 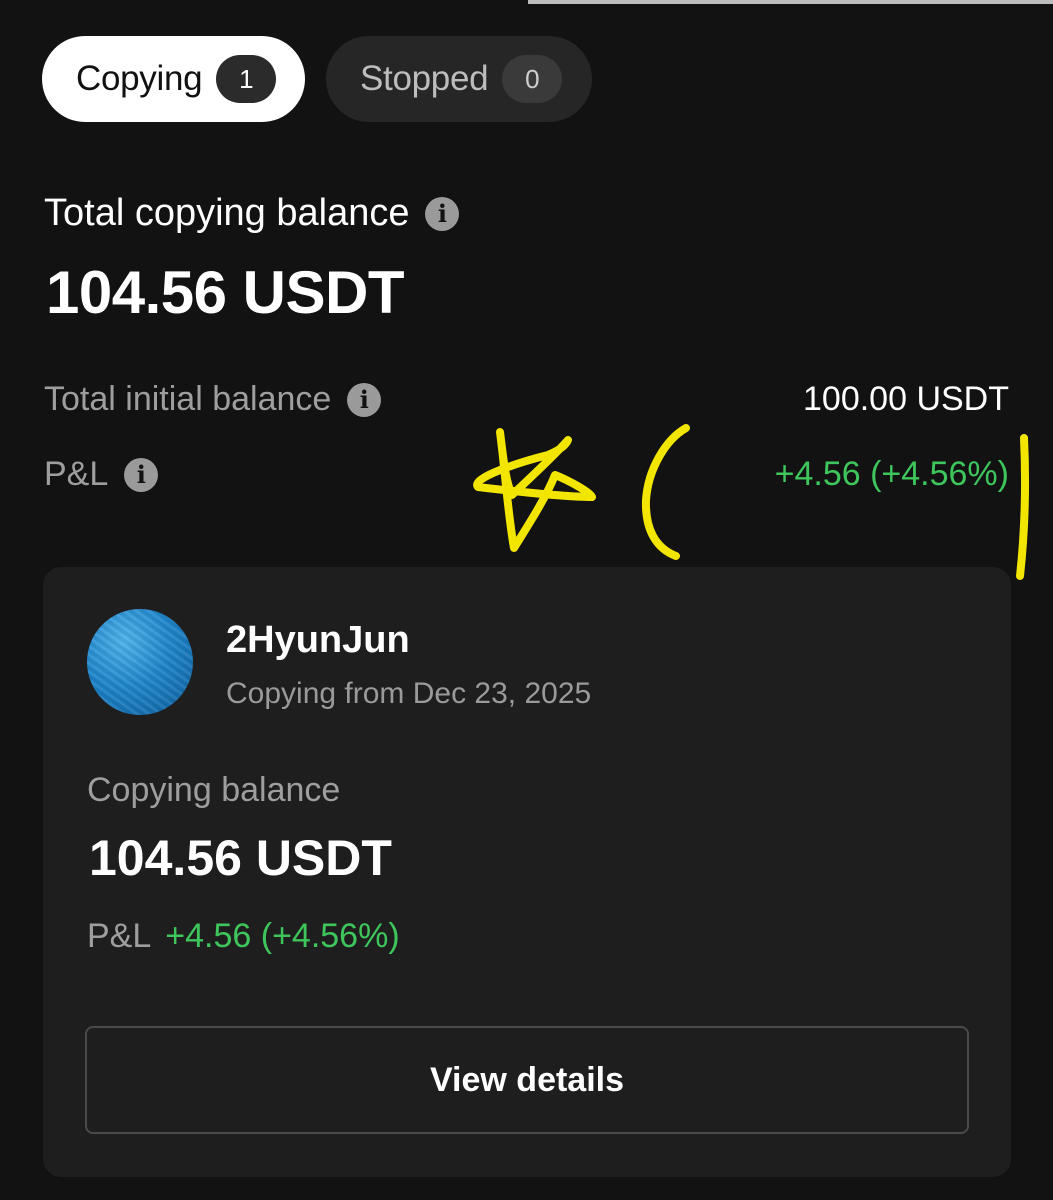 I want to click on card-pnl-row: P&L +4.56 (+4.56%), so click(x=243, y=936).